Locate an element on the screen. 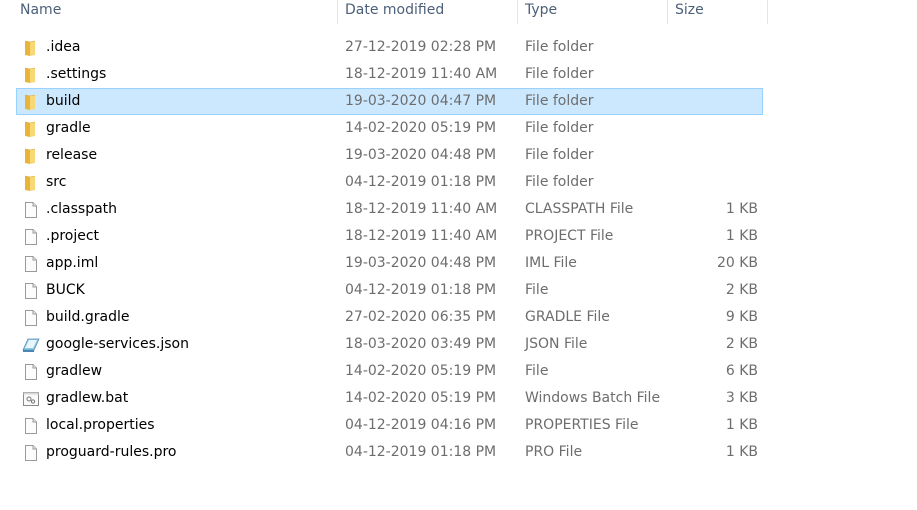 This screenshot has height=510, width=917. file-row: .settings 18-12-2019 11:40 AM File folder is located at coordinates (458, 74).